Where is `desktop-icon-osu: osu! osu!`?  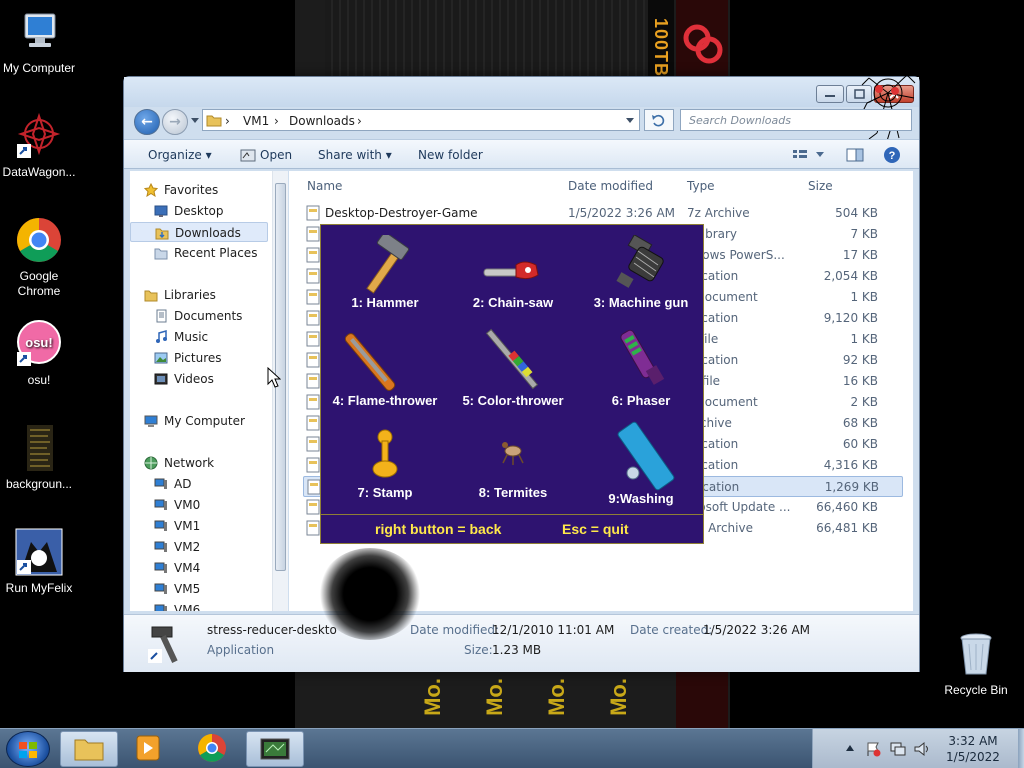
desktop-icon-osu: osu! osu! is located at coordinates (39, 354).